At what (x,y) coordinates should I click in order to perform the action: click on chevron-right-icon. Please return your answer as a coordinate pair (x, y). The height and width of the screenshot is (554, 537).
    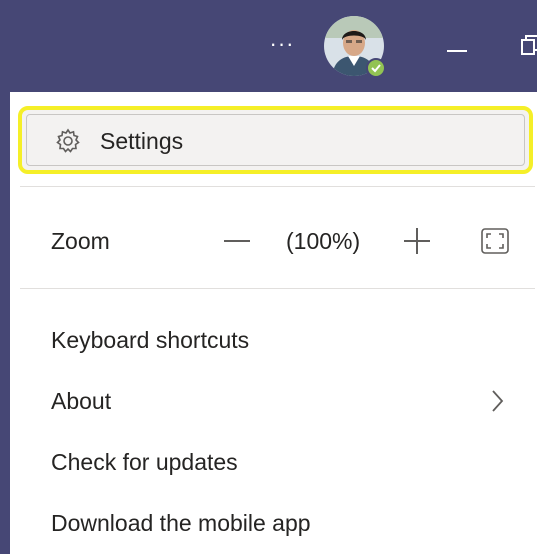
    Looking at the image, I should click on (498, 401).